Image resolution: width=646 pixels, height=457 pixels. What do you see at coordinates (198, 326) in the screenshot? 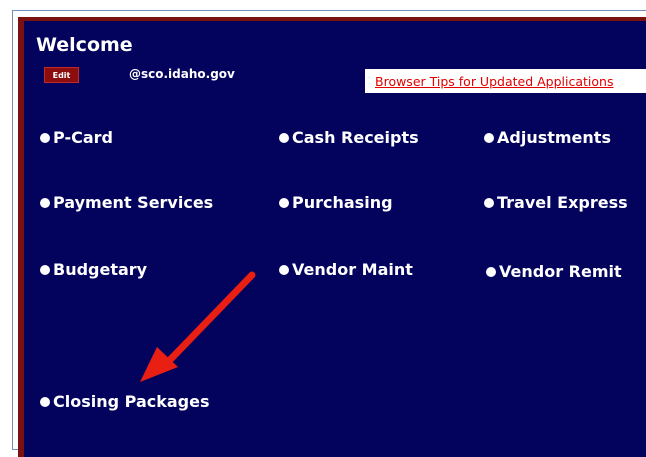
I see `red-arrow-icon` at bounding box center [198, 326].